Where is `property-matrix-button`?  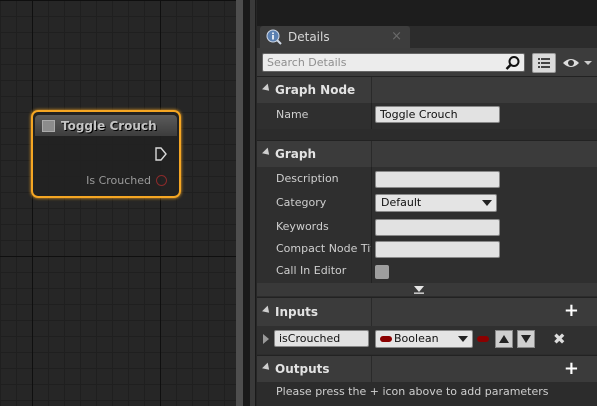
property-matrix-button is located at coordinates (544, 63).